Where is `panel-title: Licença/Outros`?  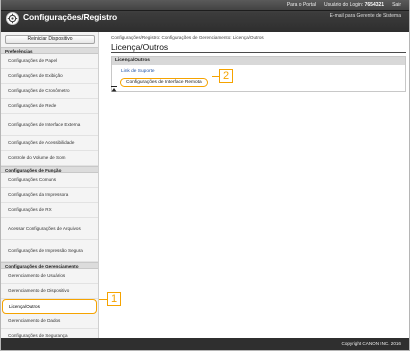
panel-title: Licença/Outros is located at coordinates (258, 61).